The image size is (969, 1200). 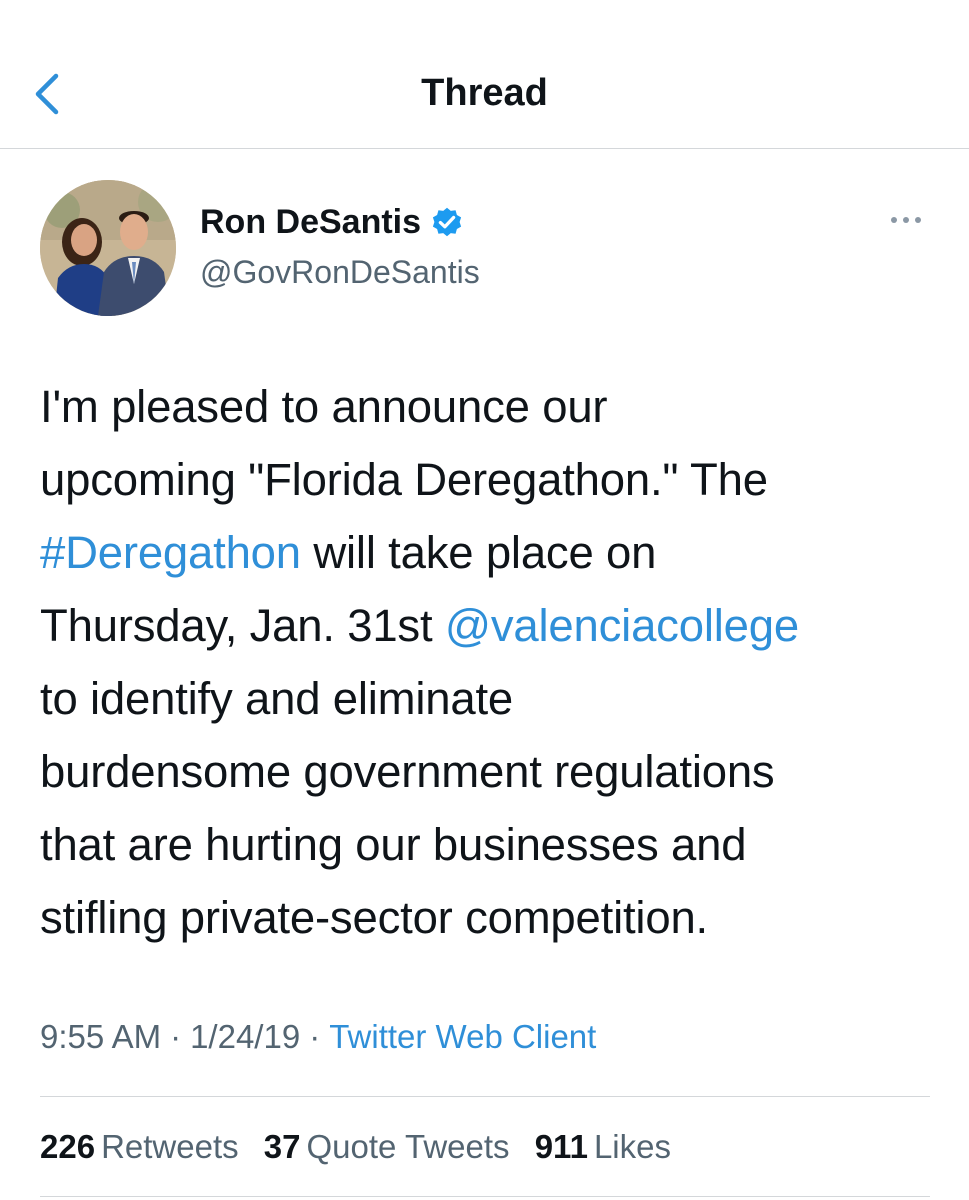 I want to click on quote-tweets-stat: 37 Quote Tweets, so click(x=387, y=1147).